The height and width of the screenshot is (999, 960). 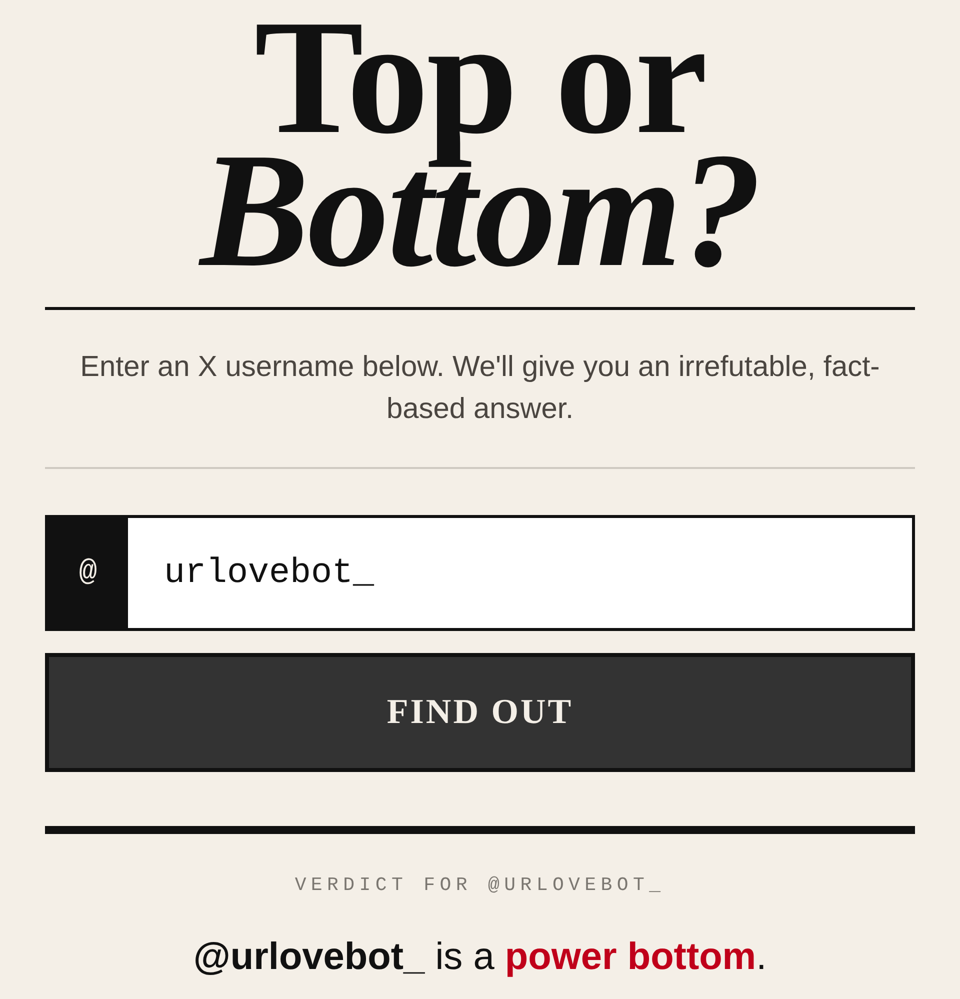 I want to click on verdict-sentence: @urlovebot_ is a power bottom., so click(x=480, y=957).